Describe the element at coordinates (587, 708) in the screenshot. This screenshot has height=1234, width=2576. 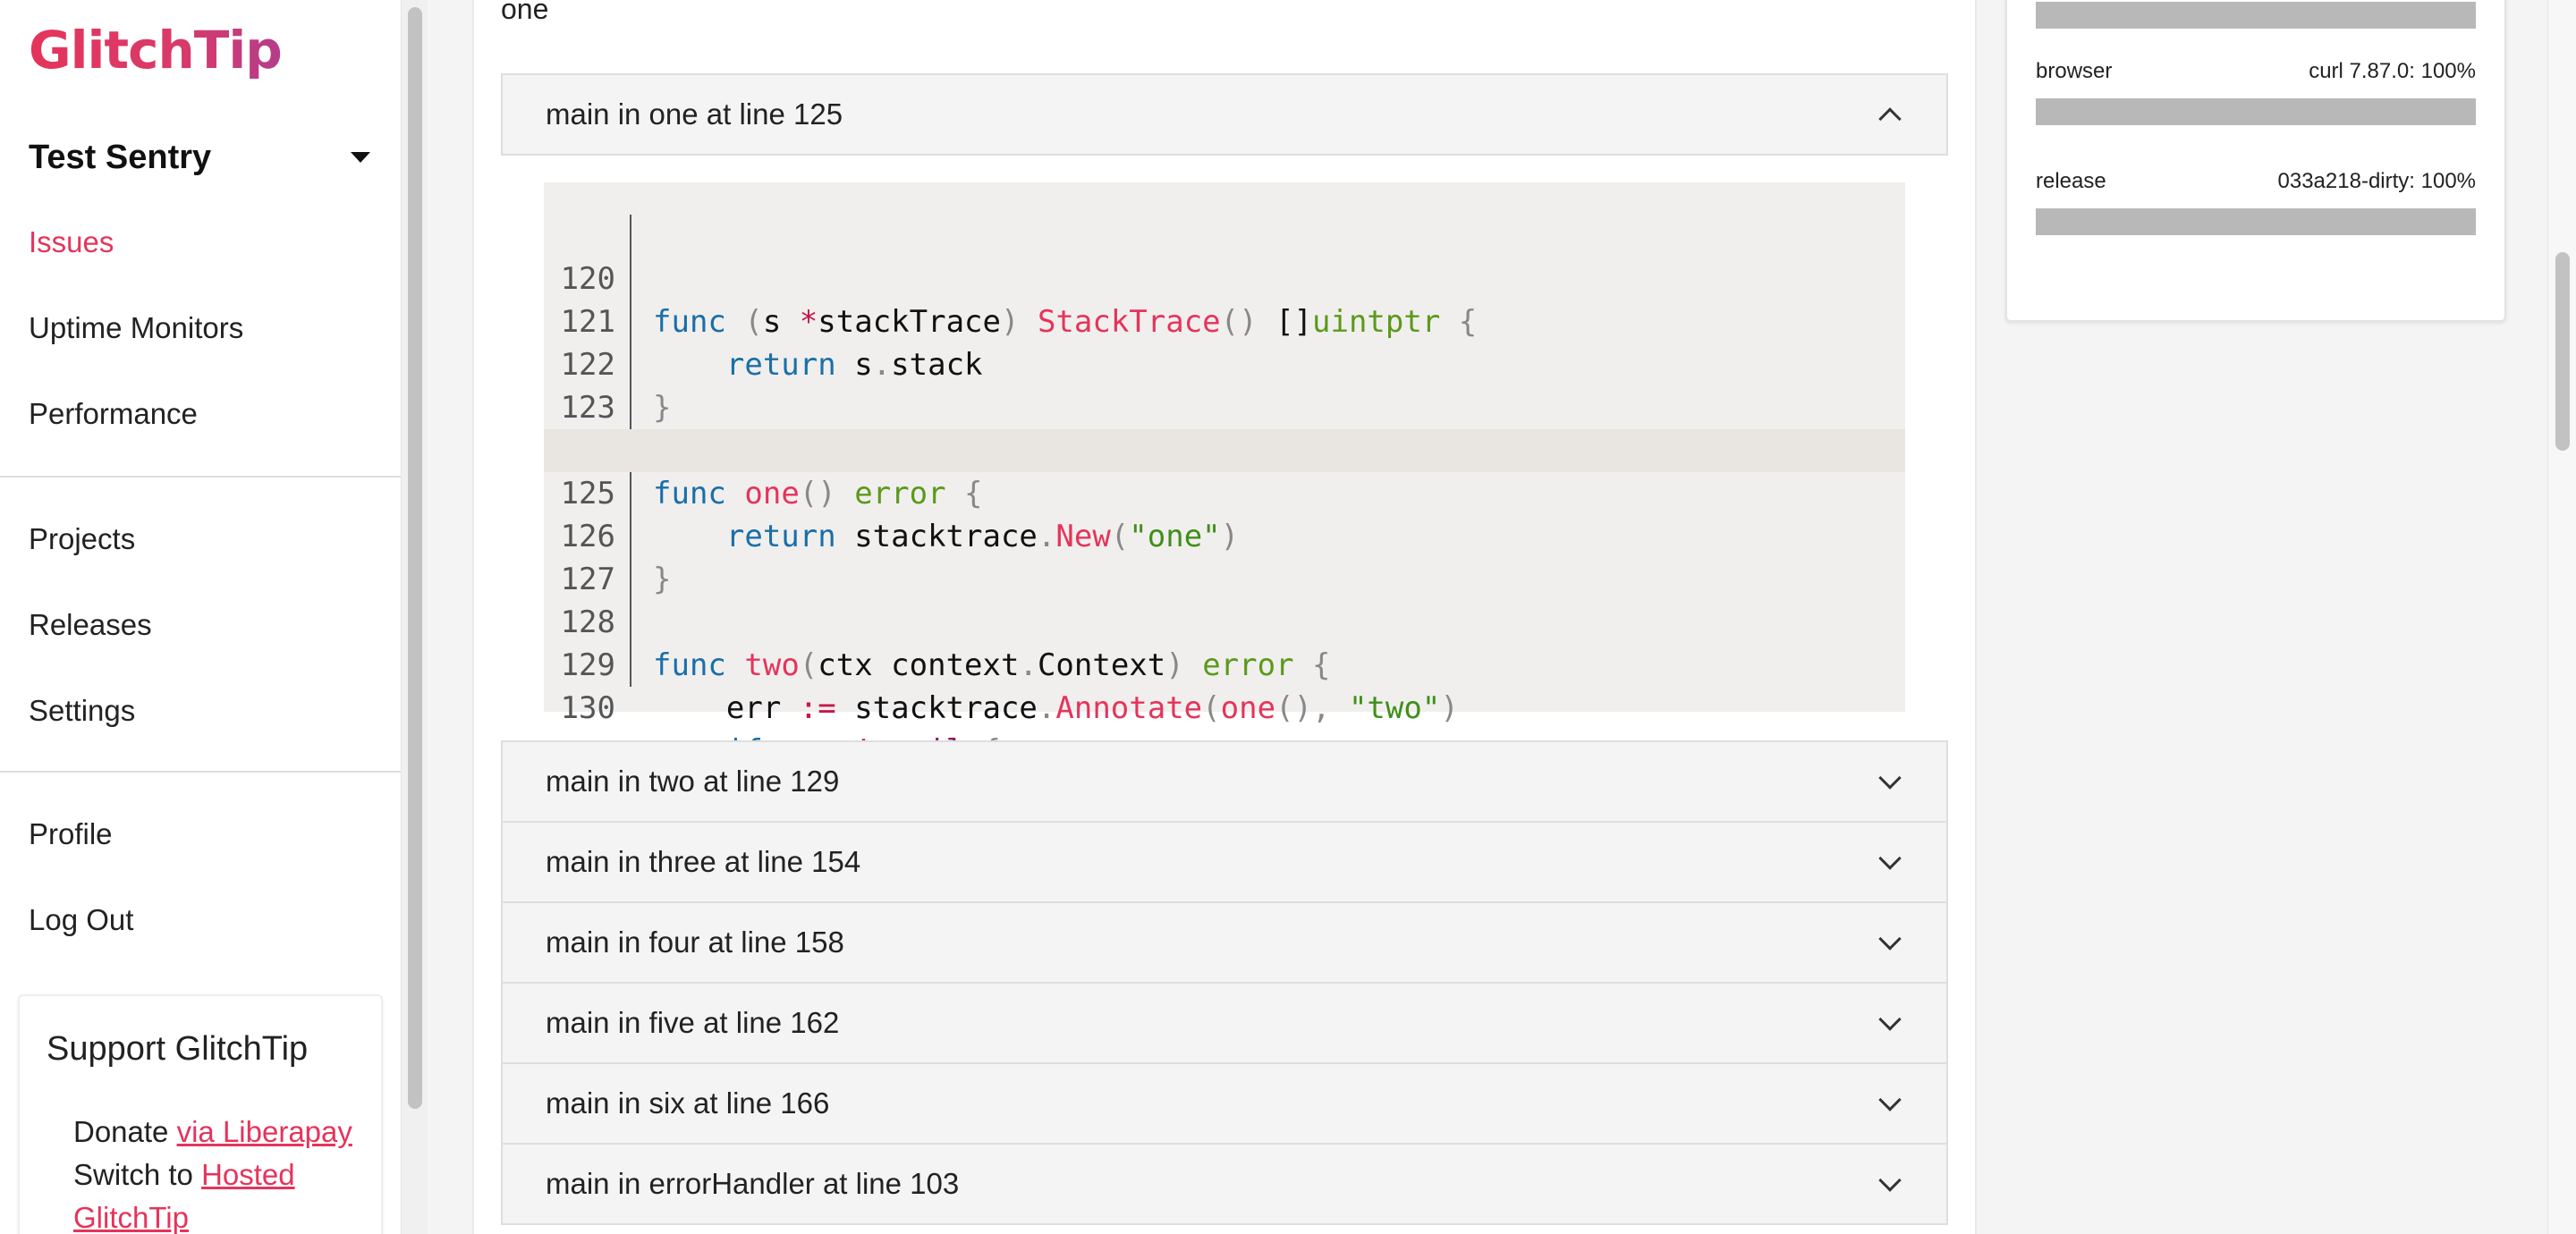
I see `line-number: 130` at that location.